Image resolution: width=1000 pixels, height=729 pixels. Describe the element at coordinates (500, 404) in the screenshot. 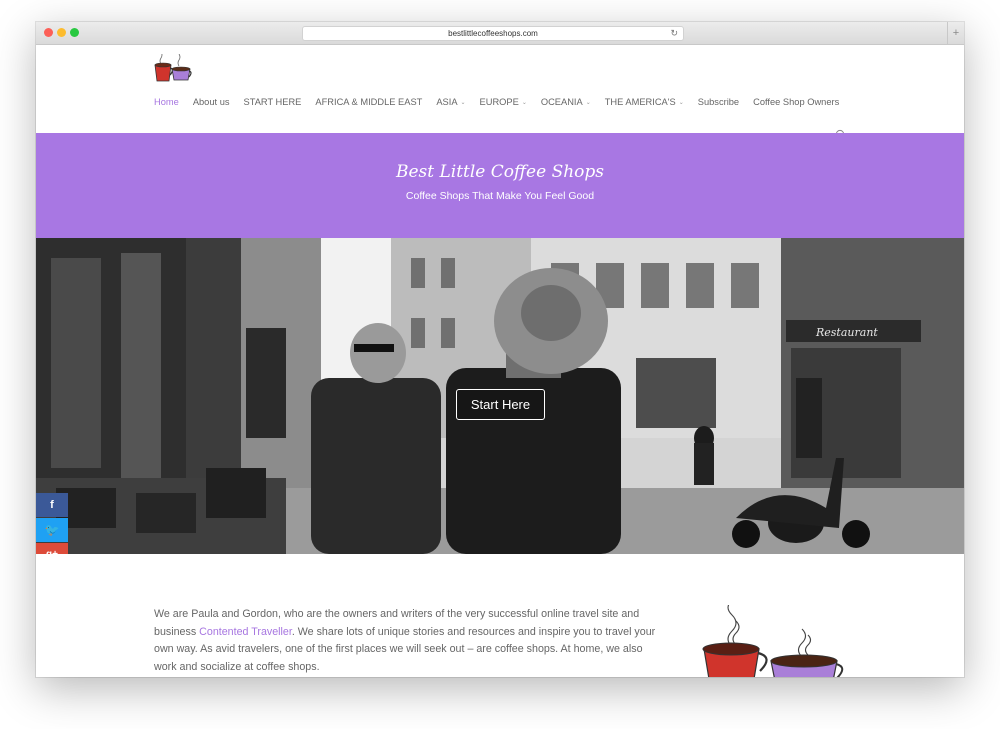

I see `start-here-button: Start Here` at that location.